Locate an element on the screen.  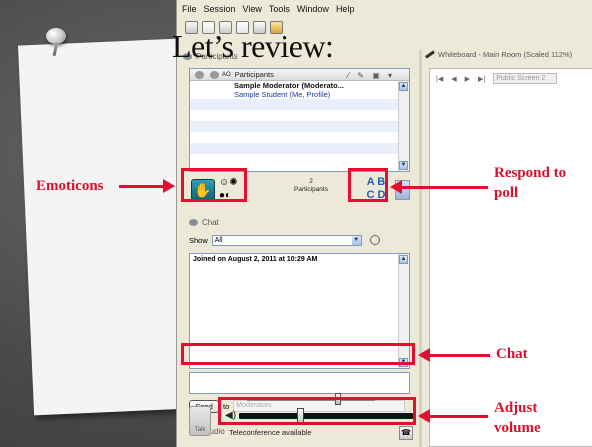
menubar: File Session View Tools Window Help is located at coordinates (384, 9).